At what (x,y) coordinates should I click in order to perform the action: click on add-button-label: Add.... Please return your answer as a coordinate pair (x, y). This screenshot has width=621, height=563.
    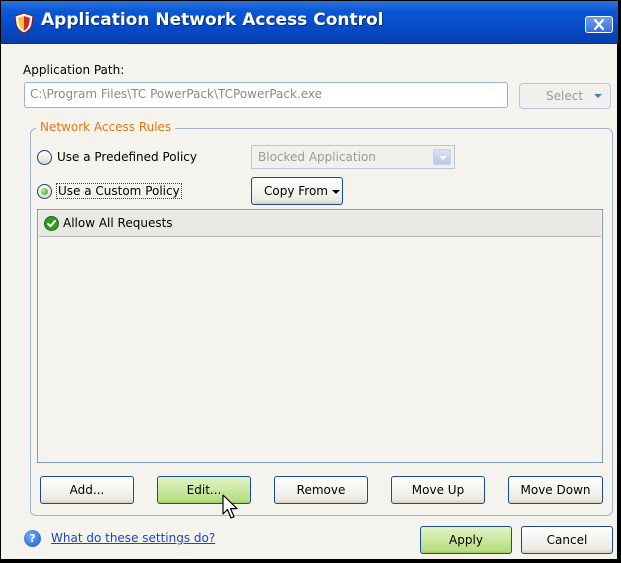
    Looking at the image, I should click on (87, 490).